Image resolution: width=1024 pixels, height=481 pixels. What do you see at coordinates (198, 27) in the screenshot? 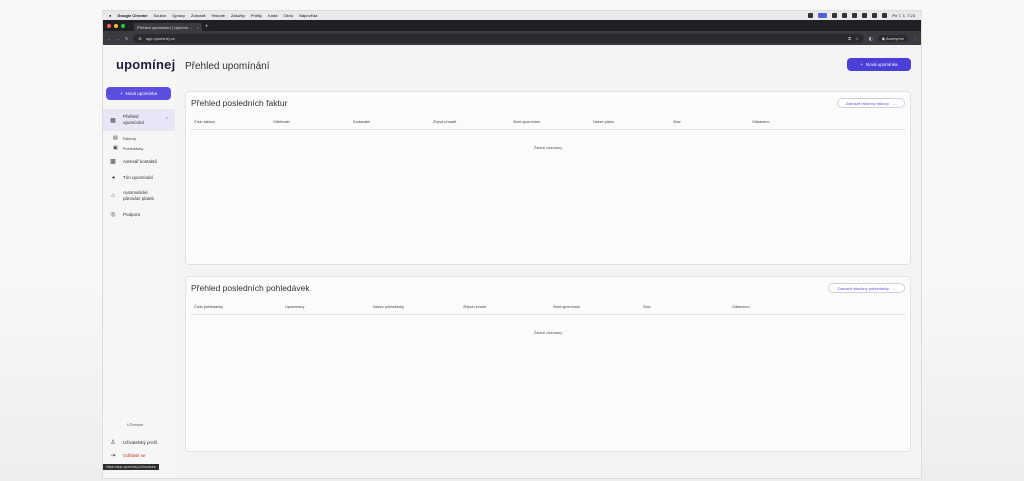
I see `close-tab-icon: ×` at bounding box center [198, 27].